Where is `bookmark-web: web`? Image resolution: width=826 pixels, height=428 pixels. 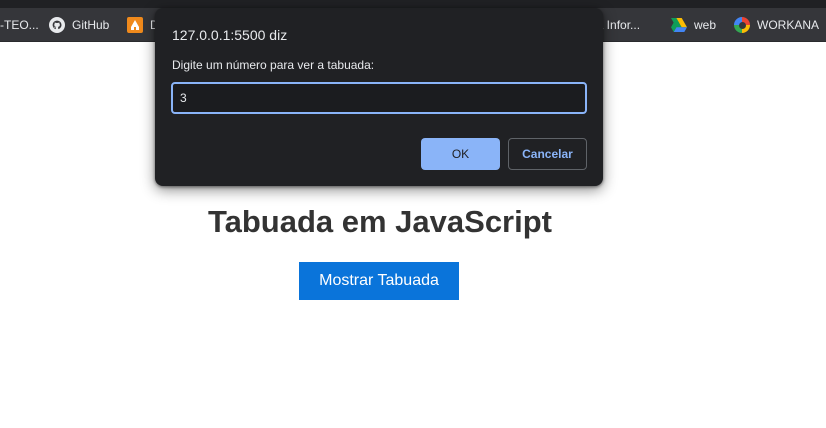
bookmark-web: web is located at coordinates (693, 25).